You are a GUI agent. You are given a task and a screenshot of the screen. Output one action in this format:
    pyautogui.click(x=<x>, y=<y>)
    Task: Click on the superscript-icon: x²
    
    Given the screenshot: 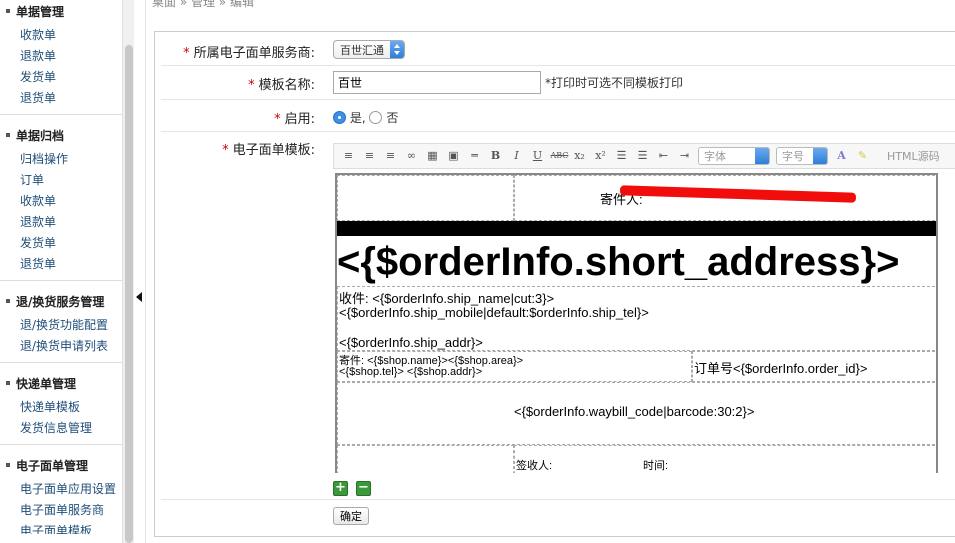 What is the action you would take?
    pyautogui.click(x=601, y=156)
    